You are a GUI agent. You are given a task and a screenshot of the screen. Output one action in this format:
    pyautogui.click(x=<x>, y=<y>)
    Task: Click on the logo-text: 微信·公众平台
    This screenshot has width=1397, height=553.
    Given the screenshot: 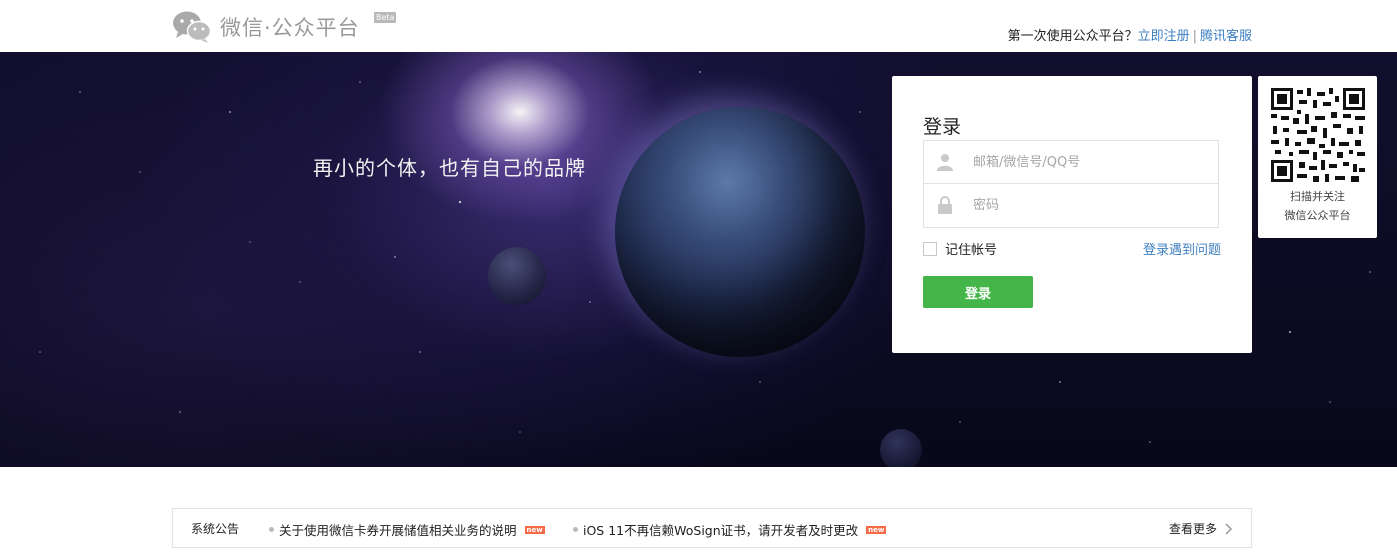 What is the action you would take?
    pyautogui.click(x=290, y=28)
    